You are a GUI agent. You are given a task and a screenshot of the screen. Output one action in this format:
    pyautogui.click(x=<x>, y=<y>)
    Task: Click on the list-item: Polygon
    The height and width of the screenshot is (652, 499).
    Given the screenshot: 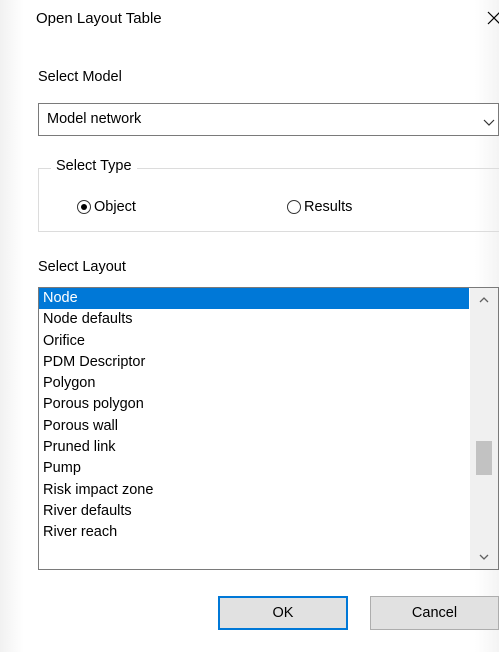 What is the action you would take?
    pyautogui.click(x=254, y=383)
    